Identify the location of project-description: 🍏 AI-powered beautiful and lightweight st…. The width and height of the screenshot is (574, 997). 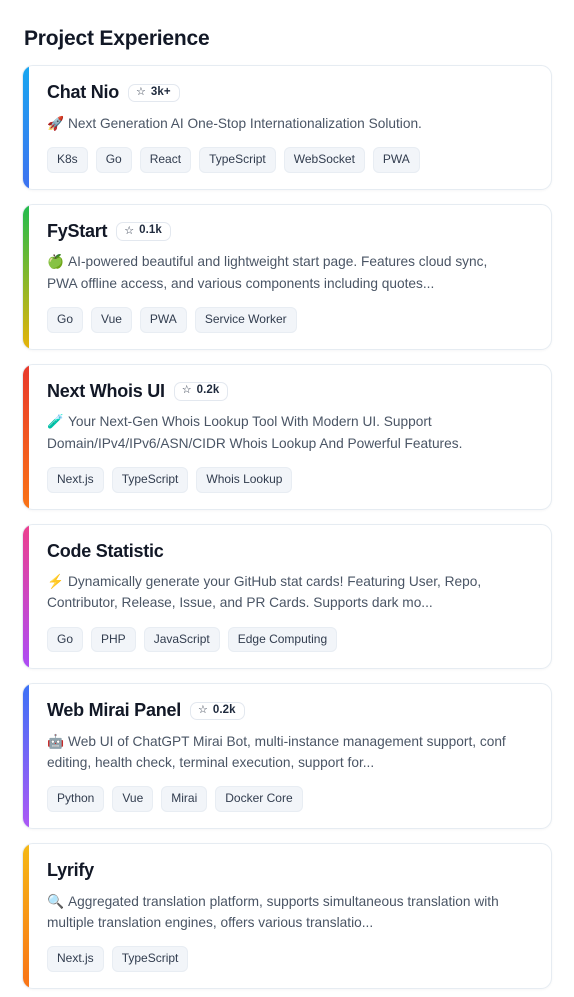
(282, 272).